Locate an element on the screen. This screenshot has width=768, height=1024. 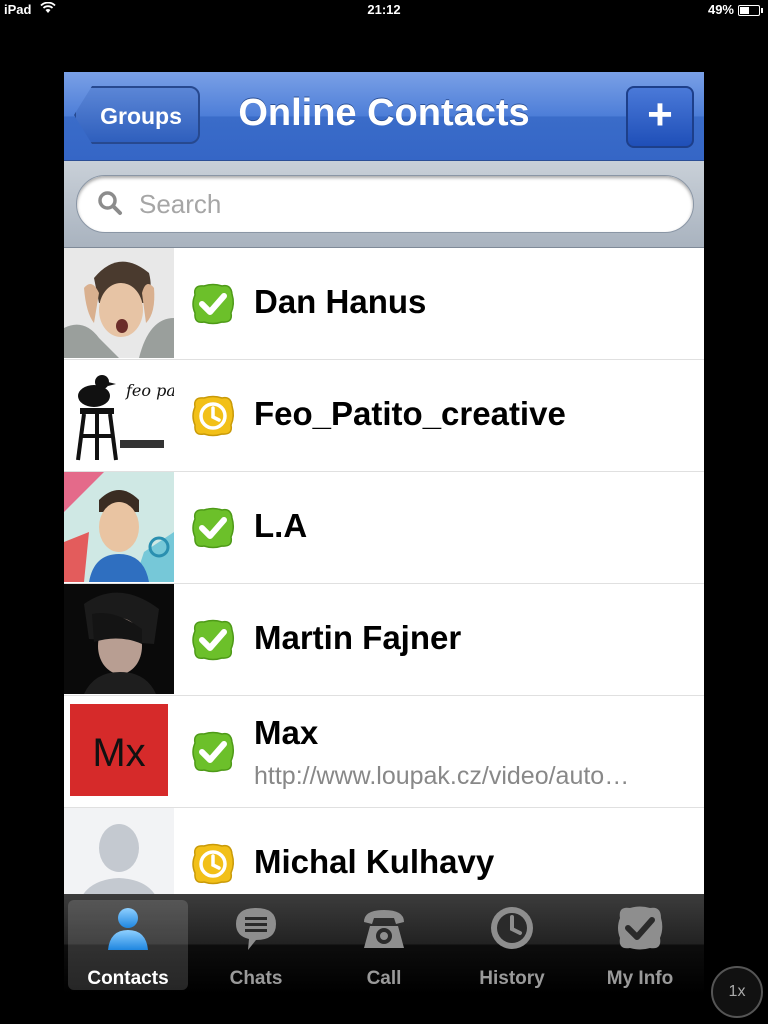
tab-contacts: Contacts is located at coordinates (128, 945).